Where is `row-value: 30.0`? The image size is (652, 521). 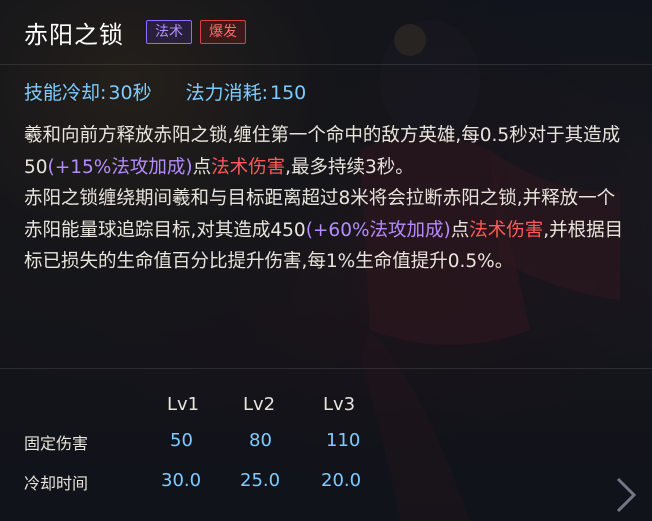 row-value: 30.0 is located at coordinates (181, 480).